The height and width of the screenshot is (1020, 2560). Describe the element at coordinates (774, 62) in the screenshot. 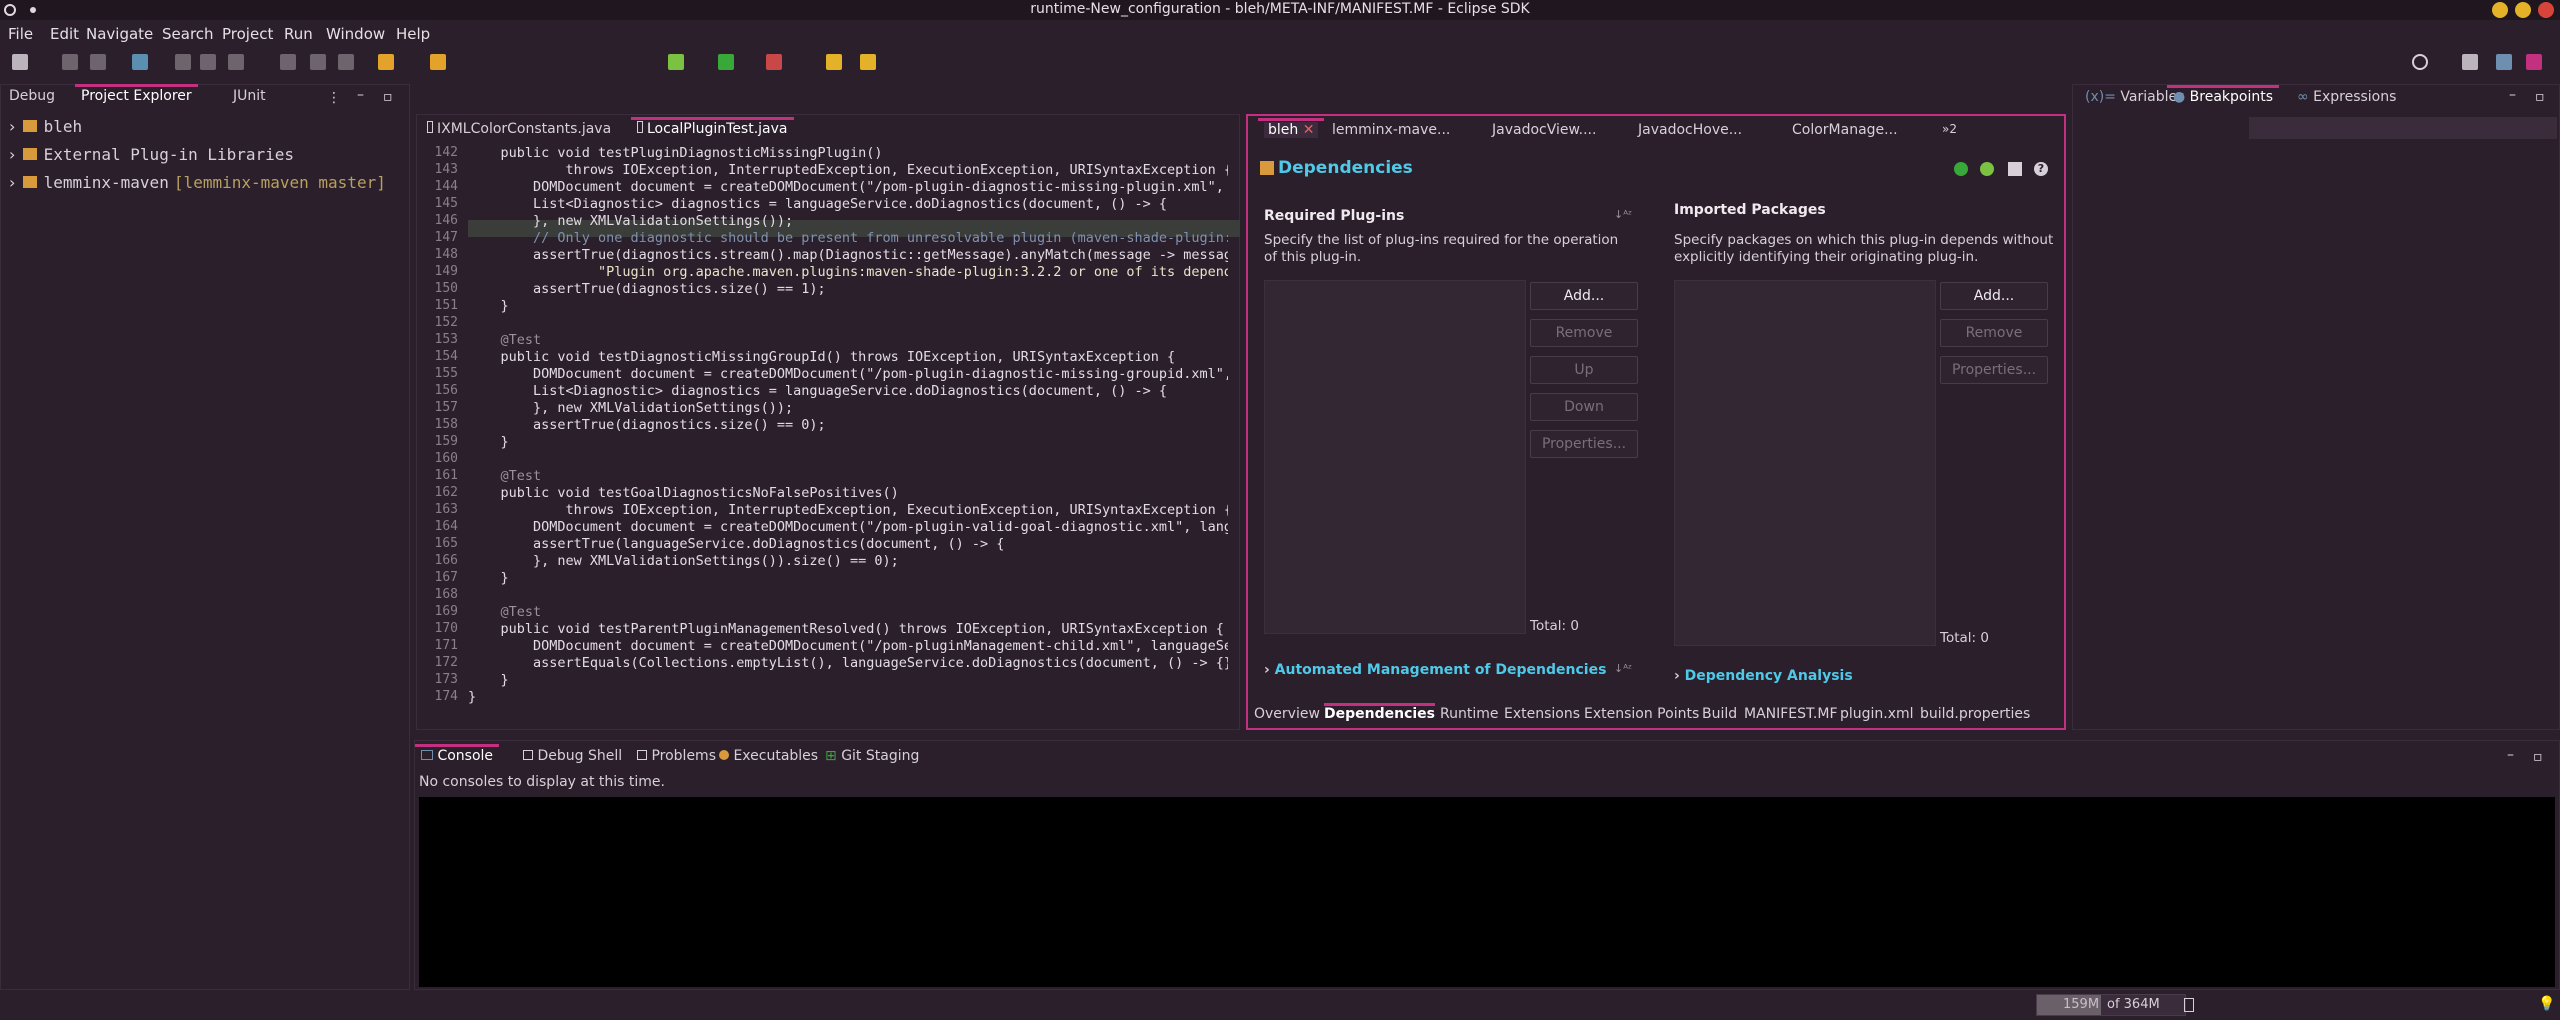

I see `coverage-icon` at that location.